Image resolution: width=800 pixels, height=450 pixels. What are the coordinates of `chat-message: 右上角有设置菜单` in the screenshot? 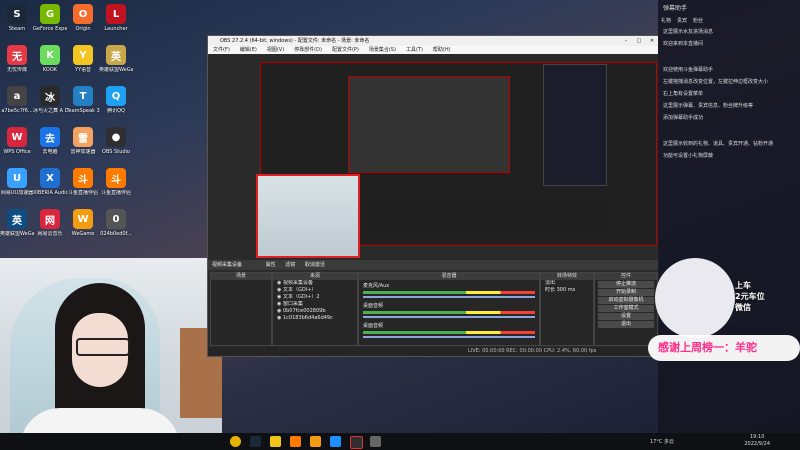 It's located at (683, 94).